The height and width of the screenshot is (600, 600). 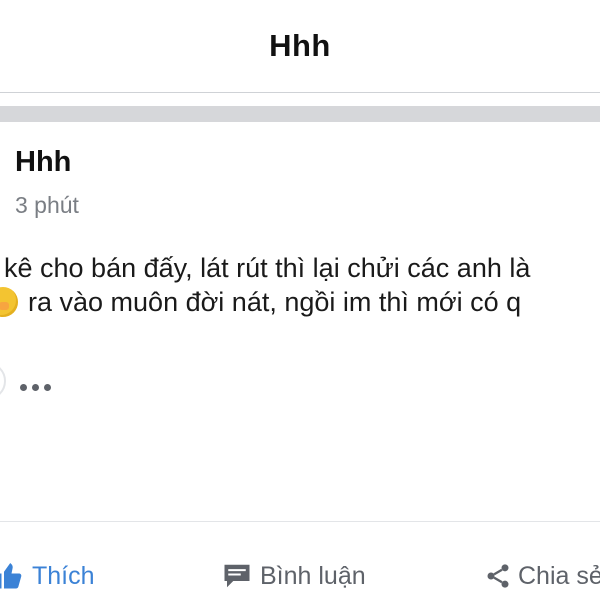 What do you see at coordinates (43, 162) in the screenshot?
I see `post-author: Hhh` at bounding box center [43, 162].